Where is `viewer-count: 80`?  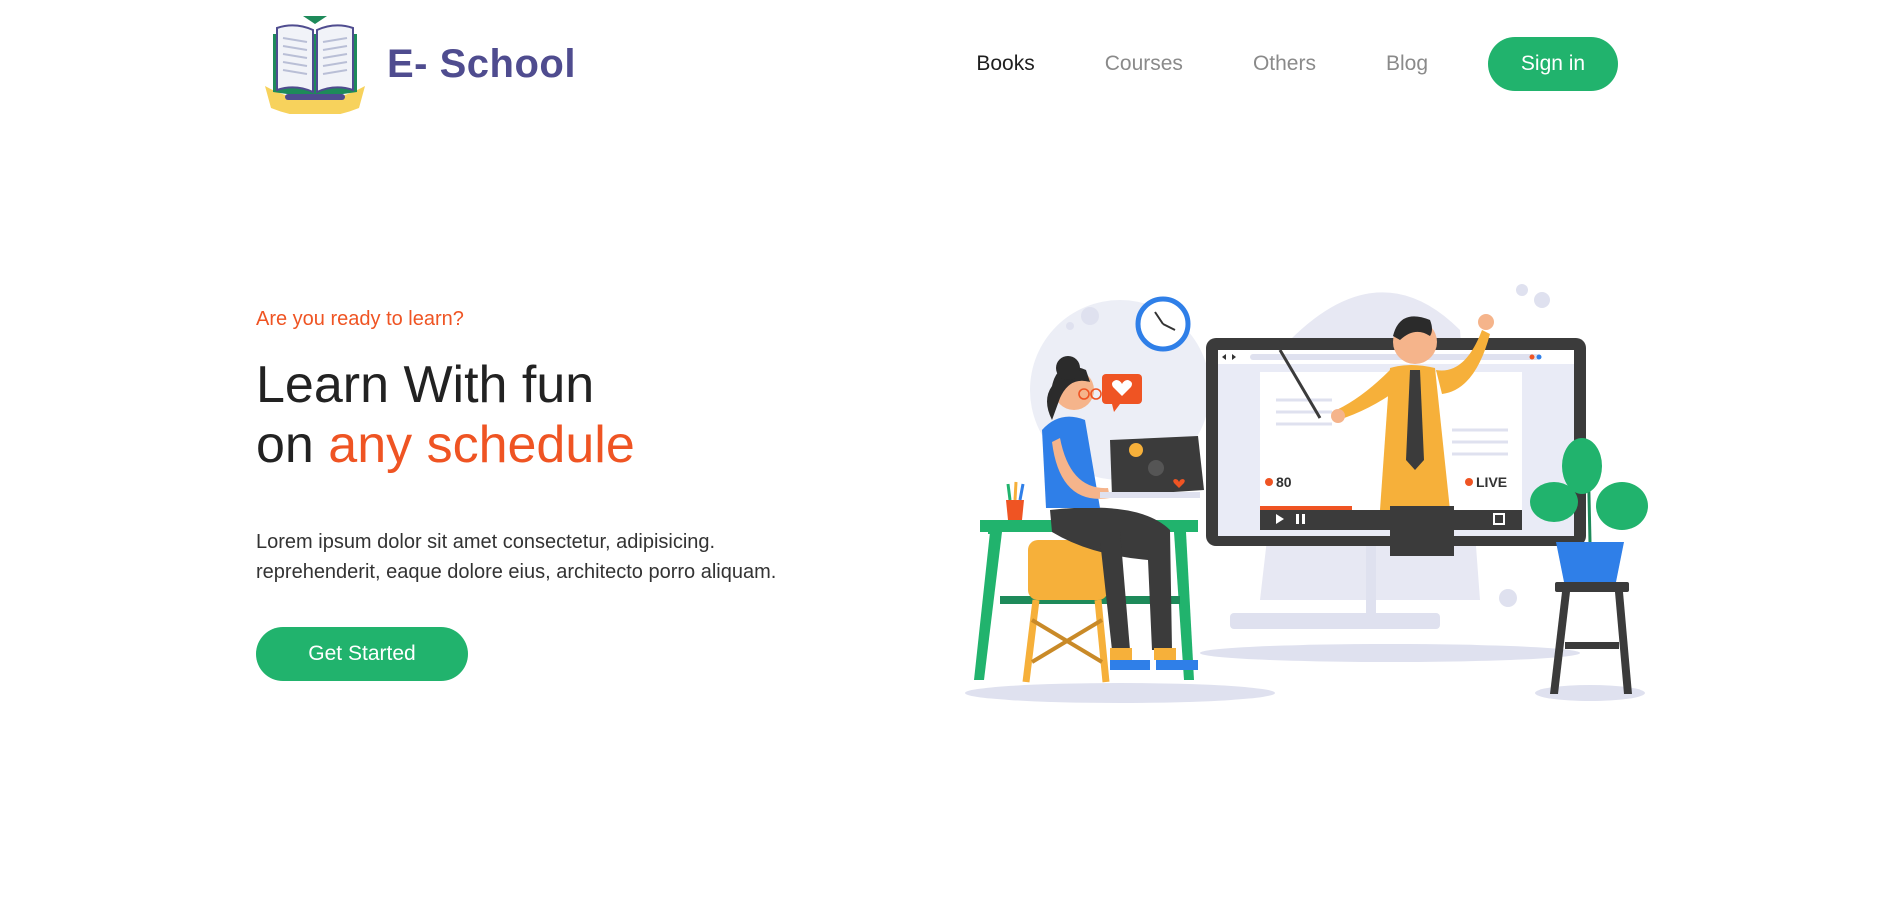
viewer-count: 80 is located at coordinates (1284, 482).